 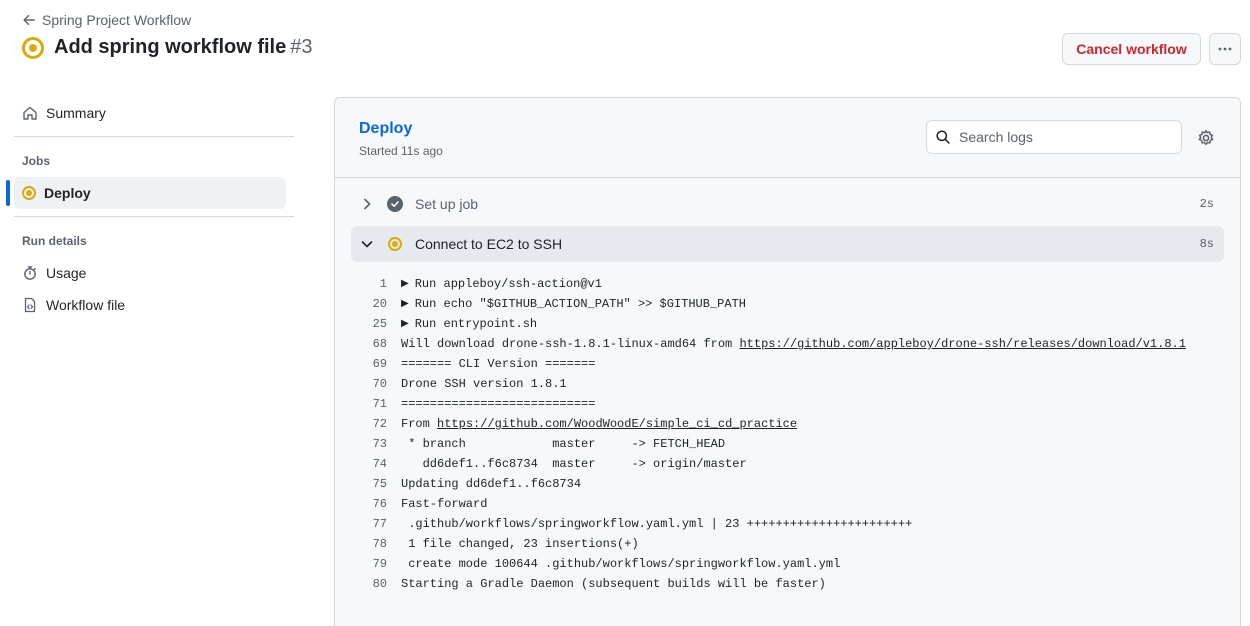 What do you see at coordinates (787, 504) in the screenshot?
I see `log-line: 76 Fast-forward` at bounding box center [787, 504].